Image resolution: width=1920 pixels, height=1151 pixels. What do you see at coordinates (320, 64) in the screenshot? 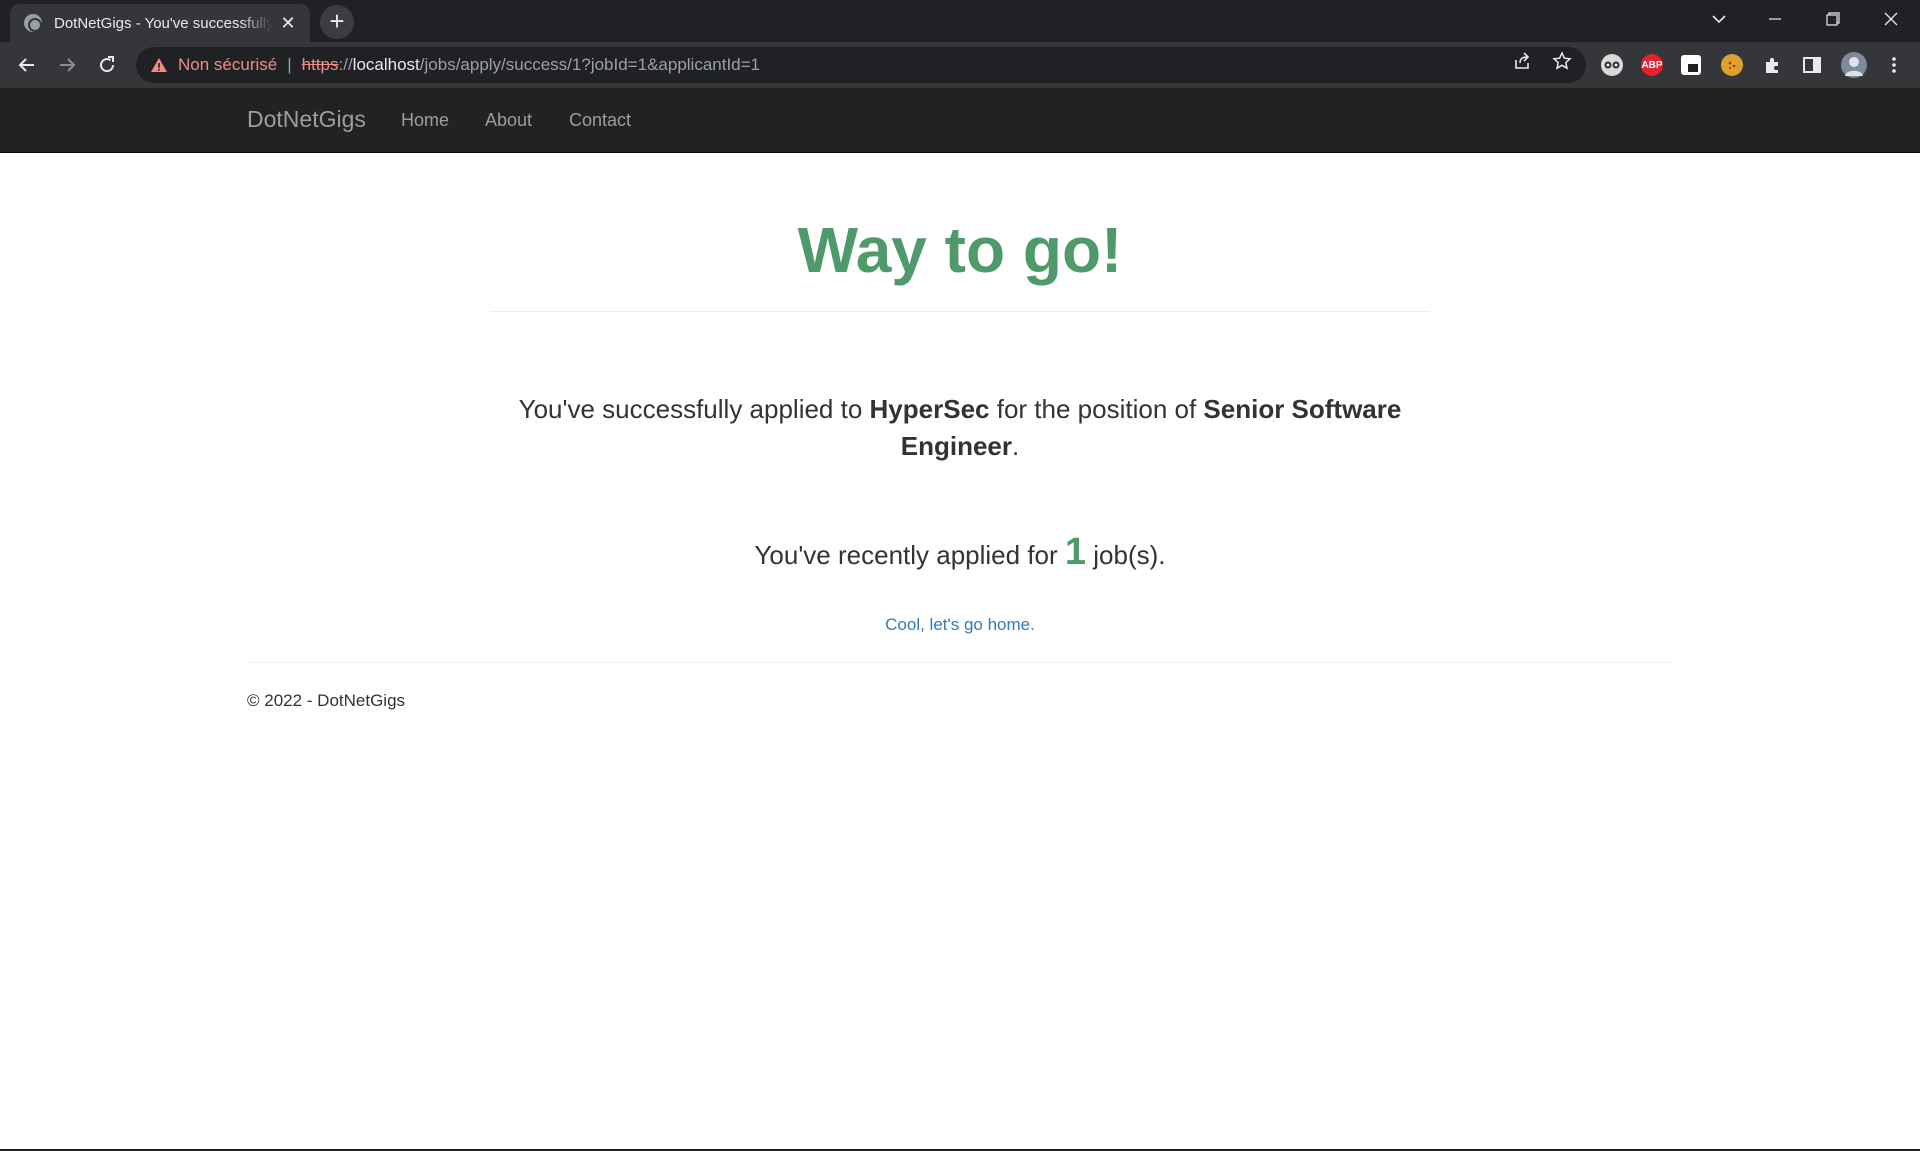
I see `url-scheme: https` at bounding box center [320, 64].